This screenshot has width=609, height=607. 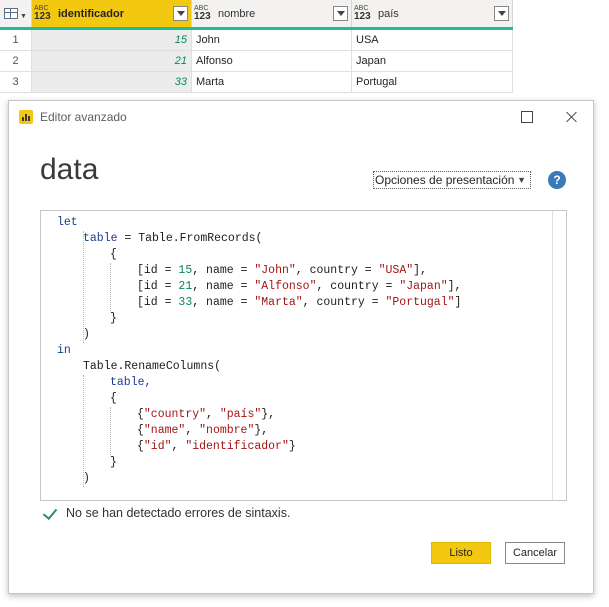 I want to click on cell-identificador: 21, so click(x=112, y=61).